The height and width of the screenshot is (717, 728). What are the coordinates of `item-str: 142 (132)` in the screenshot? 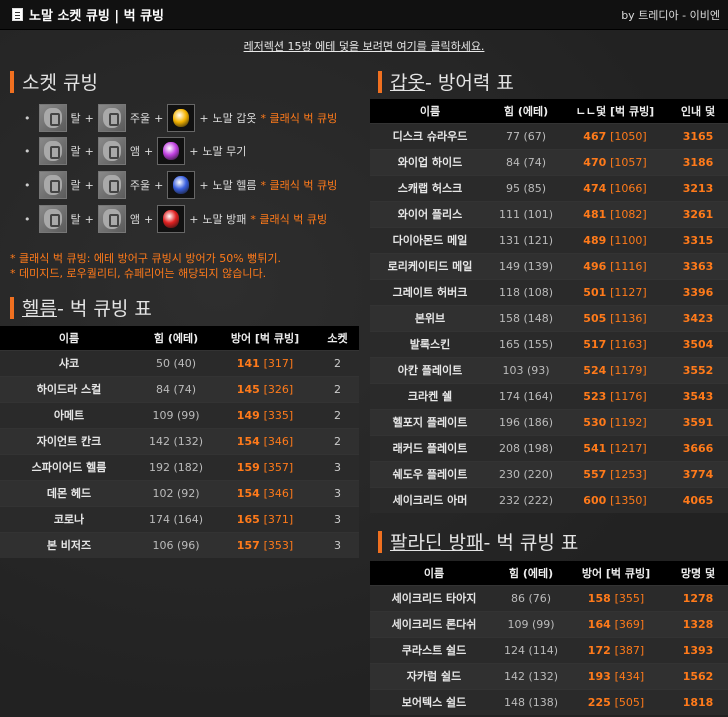 It's located at (176, 440).